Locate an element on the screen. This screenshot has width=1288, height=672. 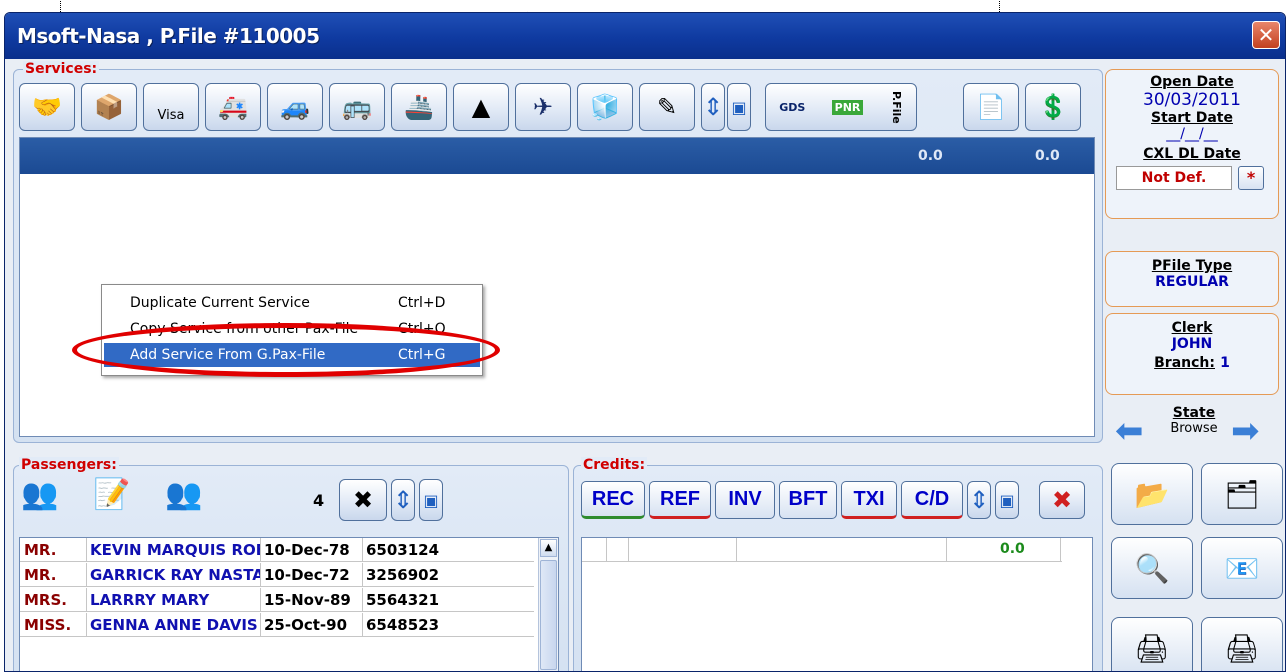
credits-table: 0.0 is located at coordinates (837, 604).